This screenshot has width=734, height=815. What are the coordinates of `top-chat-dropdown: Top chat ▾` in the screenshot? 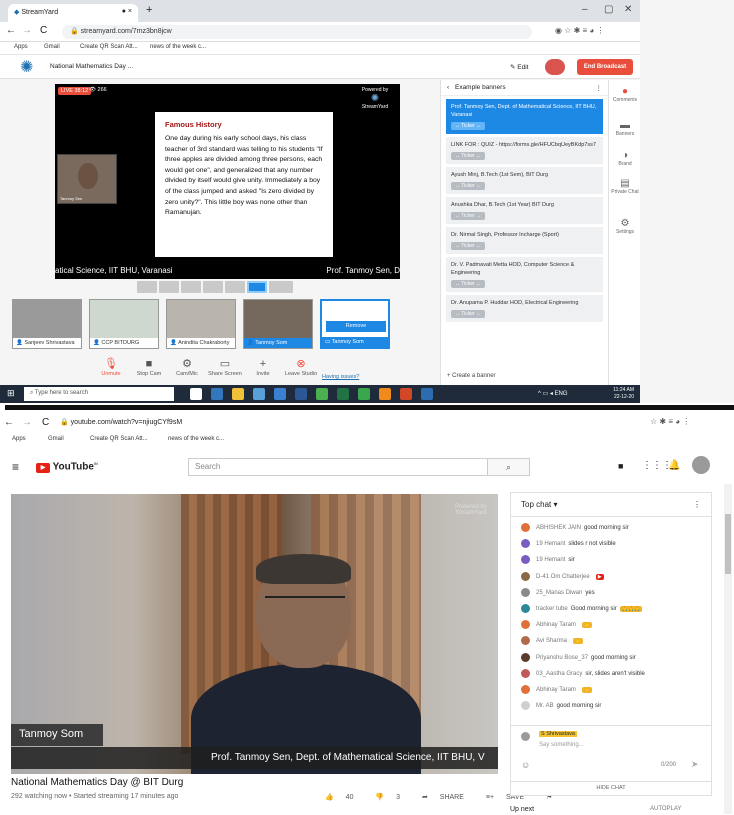 It's located at (539, 504).